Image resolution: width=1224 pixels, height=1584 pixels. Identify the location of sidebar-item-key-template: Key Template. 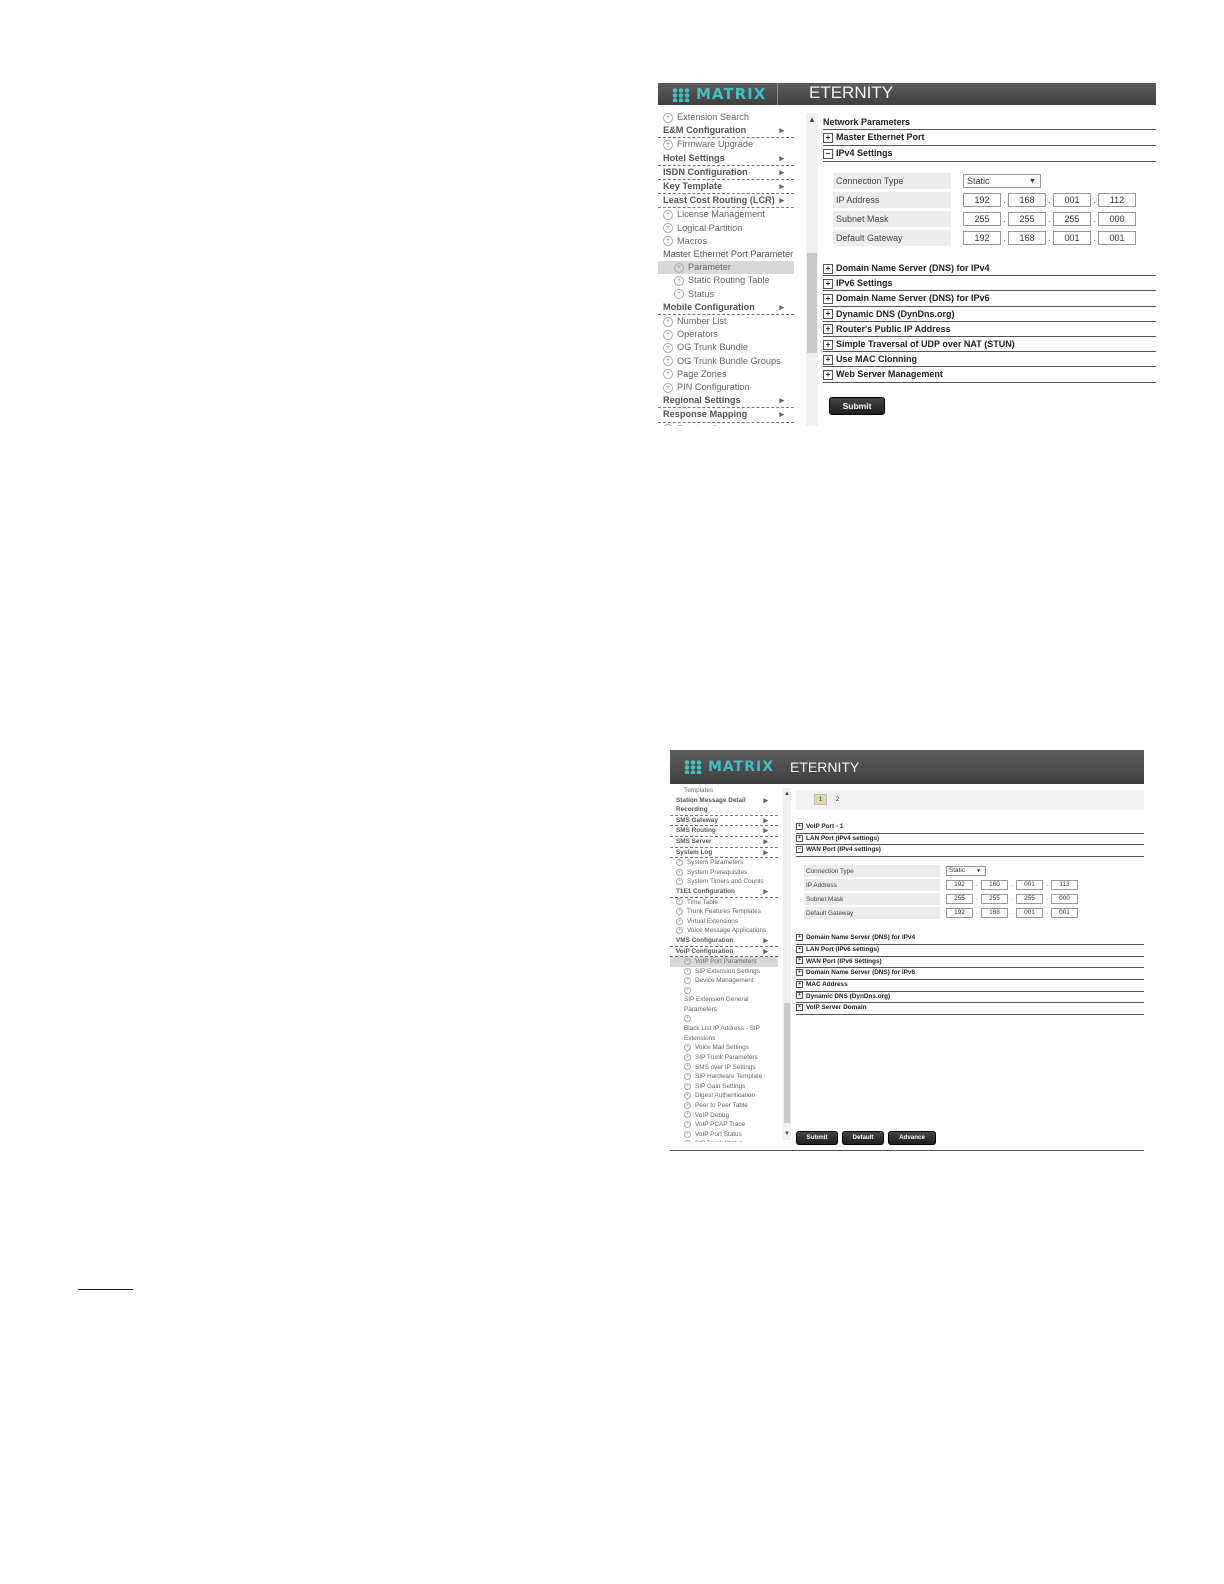
(726, 187).